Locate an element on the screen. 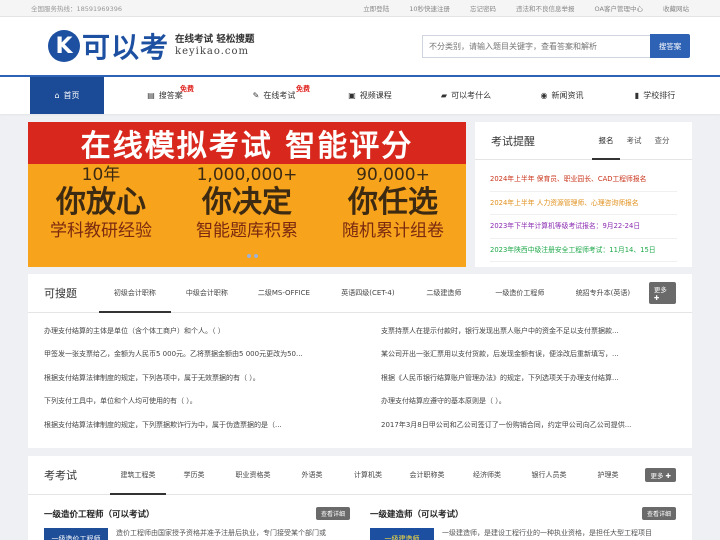  nav-online-exam: ✎ 在线考试 免费 is located at coordinates (274, 95).